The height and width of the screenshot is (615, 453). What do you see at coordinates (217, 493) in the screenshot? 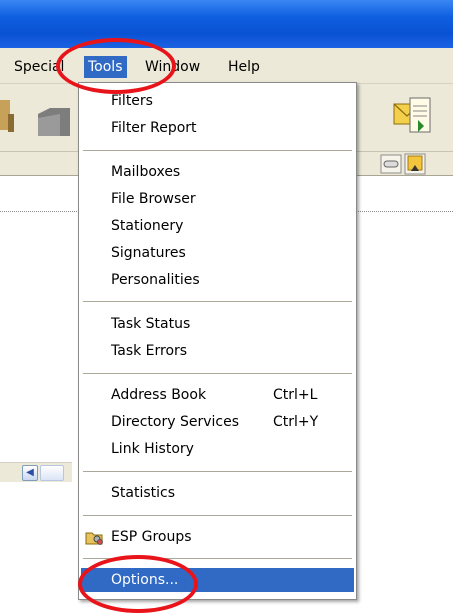
I see `menu-item-statistics: Statistics` at bounding box center [217, 493].